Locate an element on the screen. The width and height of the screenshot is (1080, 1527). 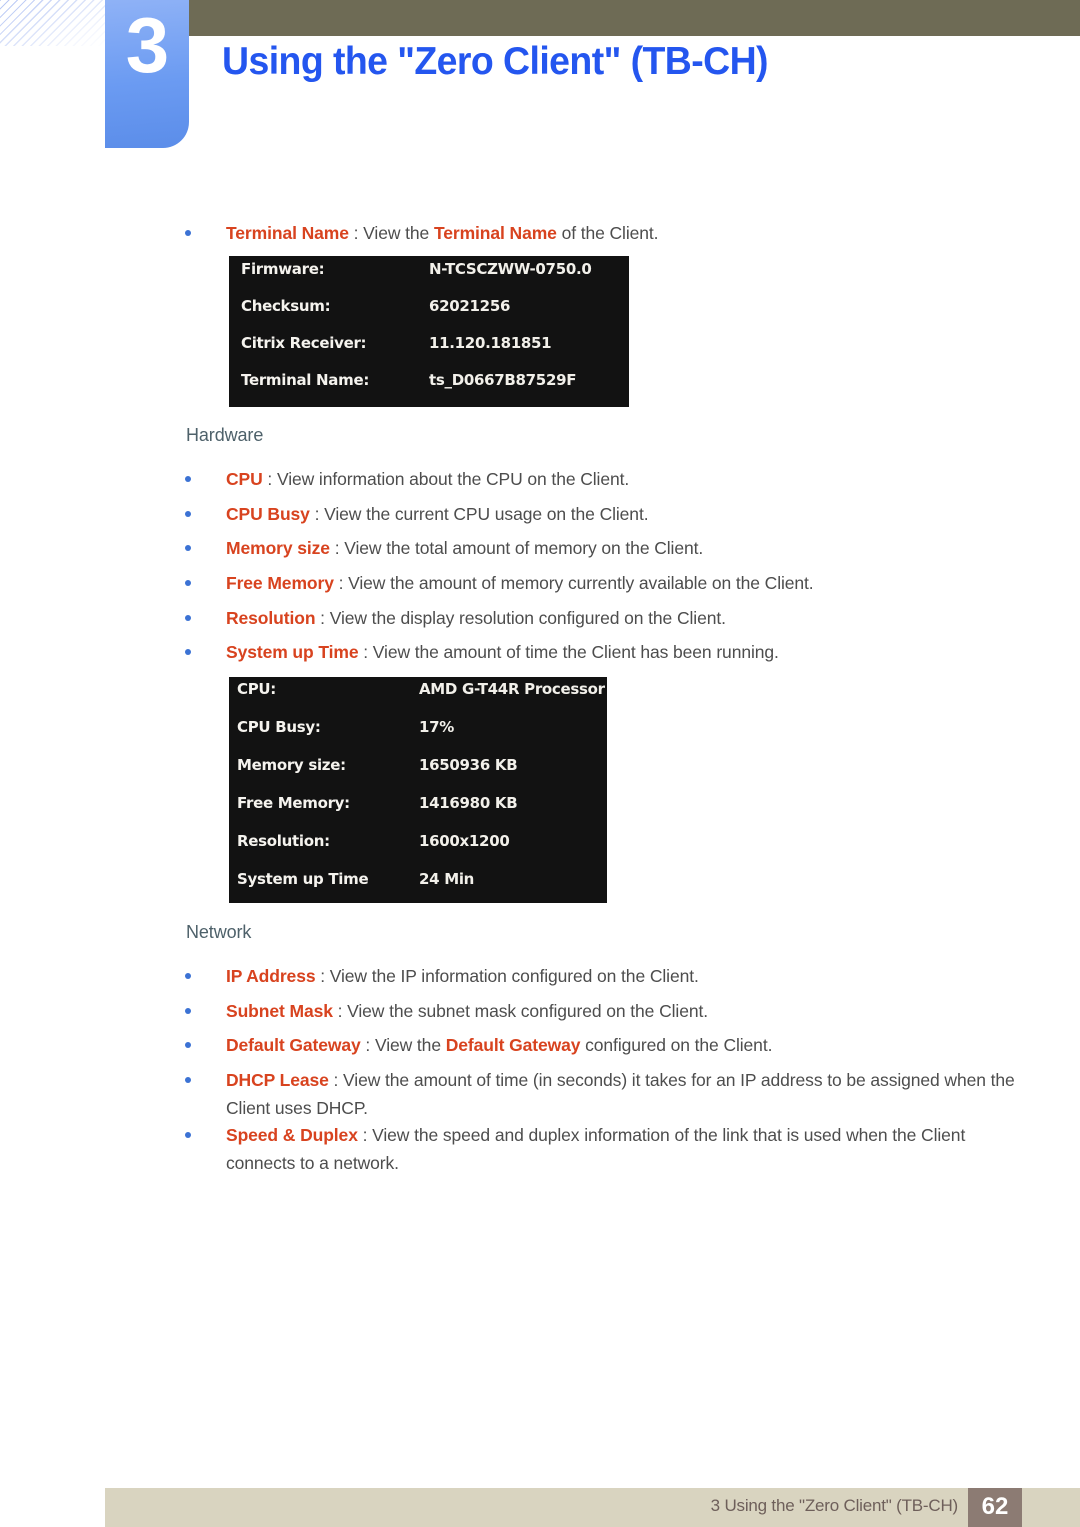
row-label: CPU: is located at coordinates (256, 689).